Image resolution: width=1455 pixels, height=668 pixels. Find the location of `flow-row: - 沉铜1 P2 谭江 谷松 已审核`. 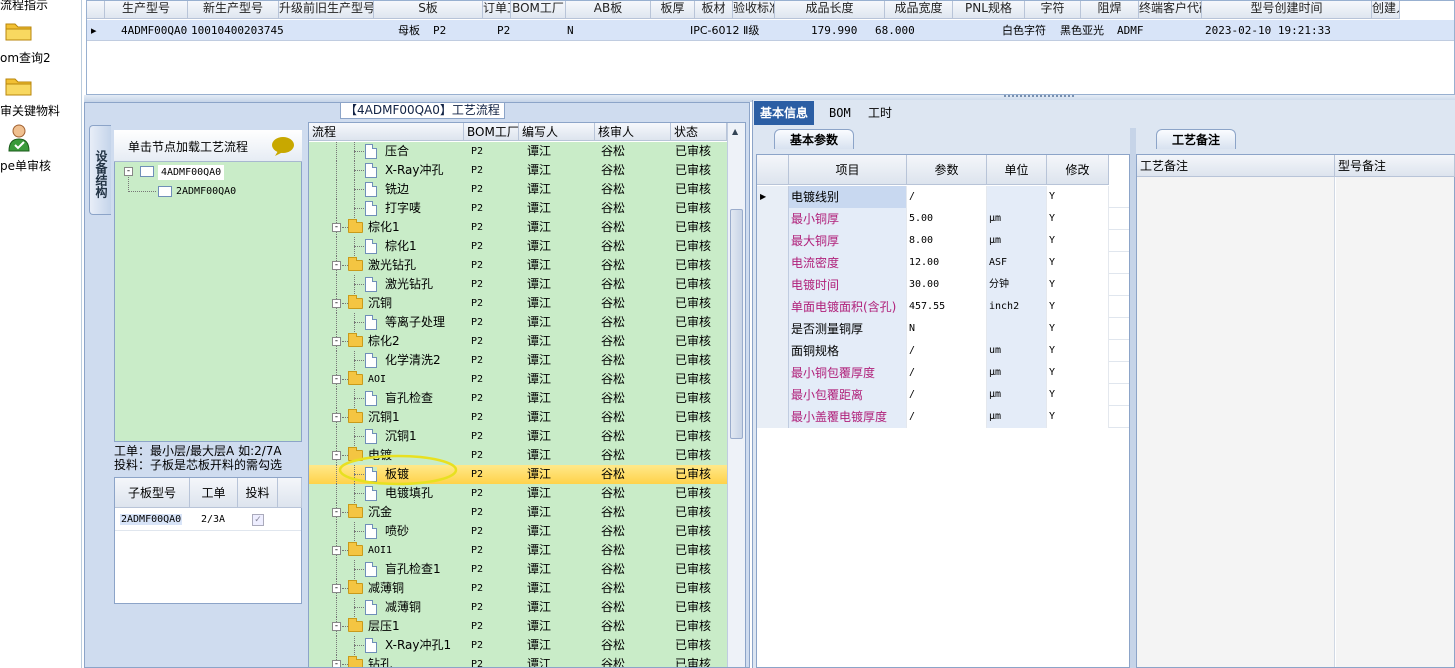

flow-row: - 沉铜1 P2 谭江 谷松 已审核 is located at coordinates (518, 417).